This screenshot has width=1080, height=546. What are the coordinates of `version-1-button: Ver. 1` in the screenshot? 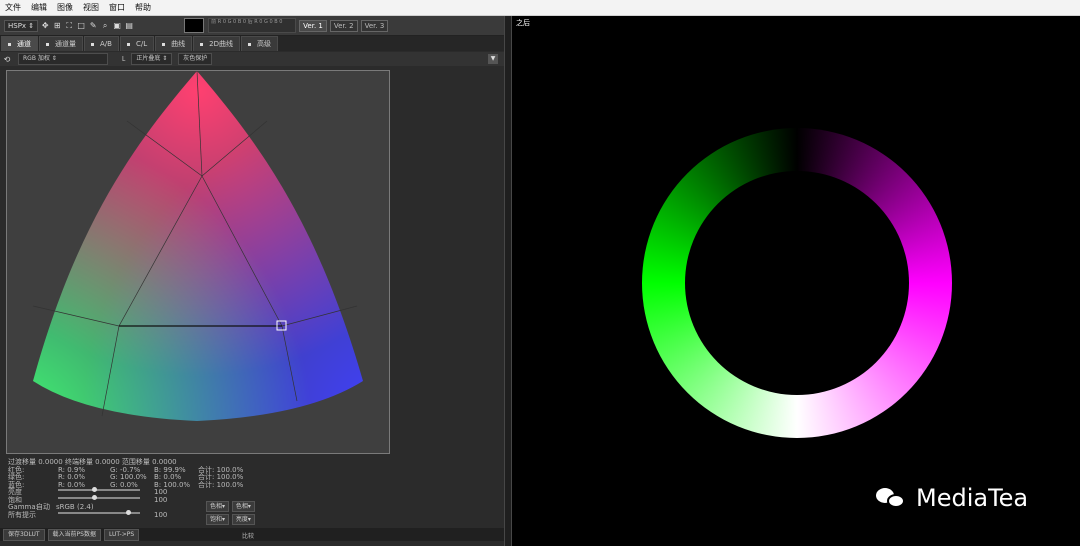 It's located at (313, 25).